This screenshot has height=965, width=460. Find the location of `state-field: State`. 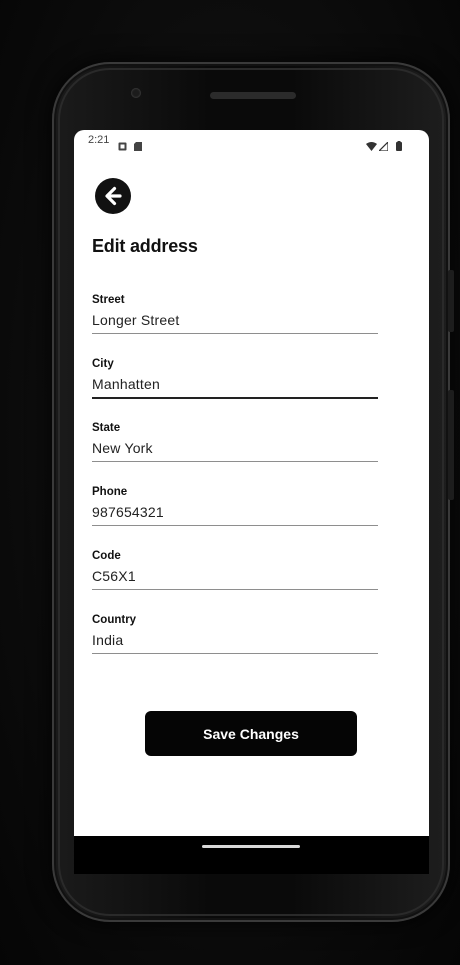

state-field: State is located at coordinates (235, 447).